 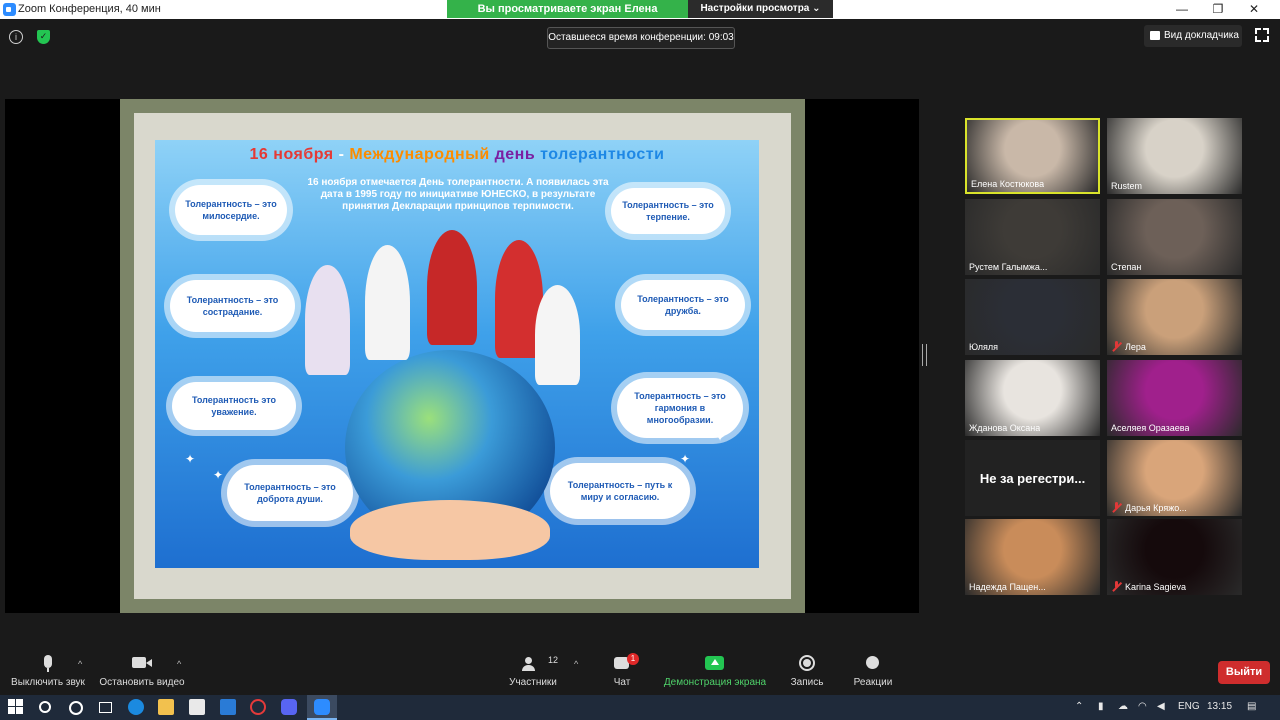 What do you see at coordinates (1218, 9) in the screenshot?
I see `maximize-button: ❐` at bounding box center [1218, 9].